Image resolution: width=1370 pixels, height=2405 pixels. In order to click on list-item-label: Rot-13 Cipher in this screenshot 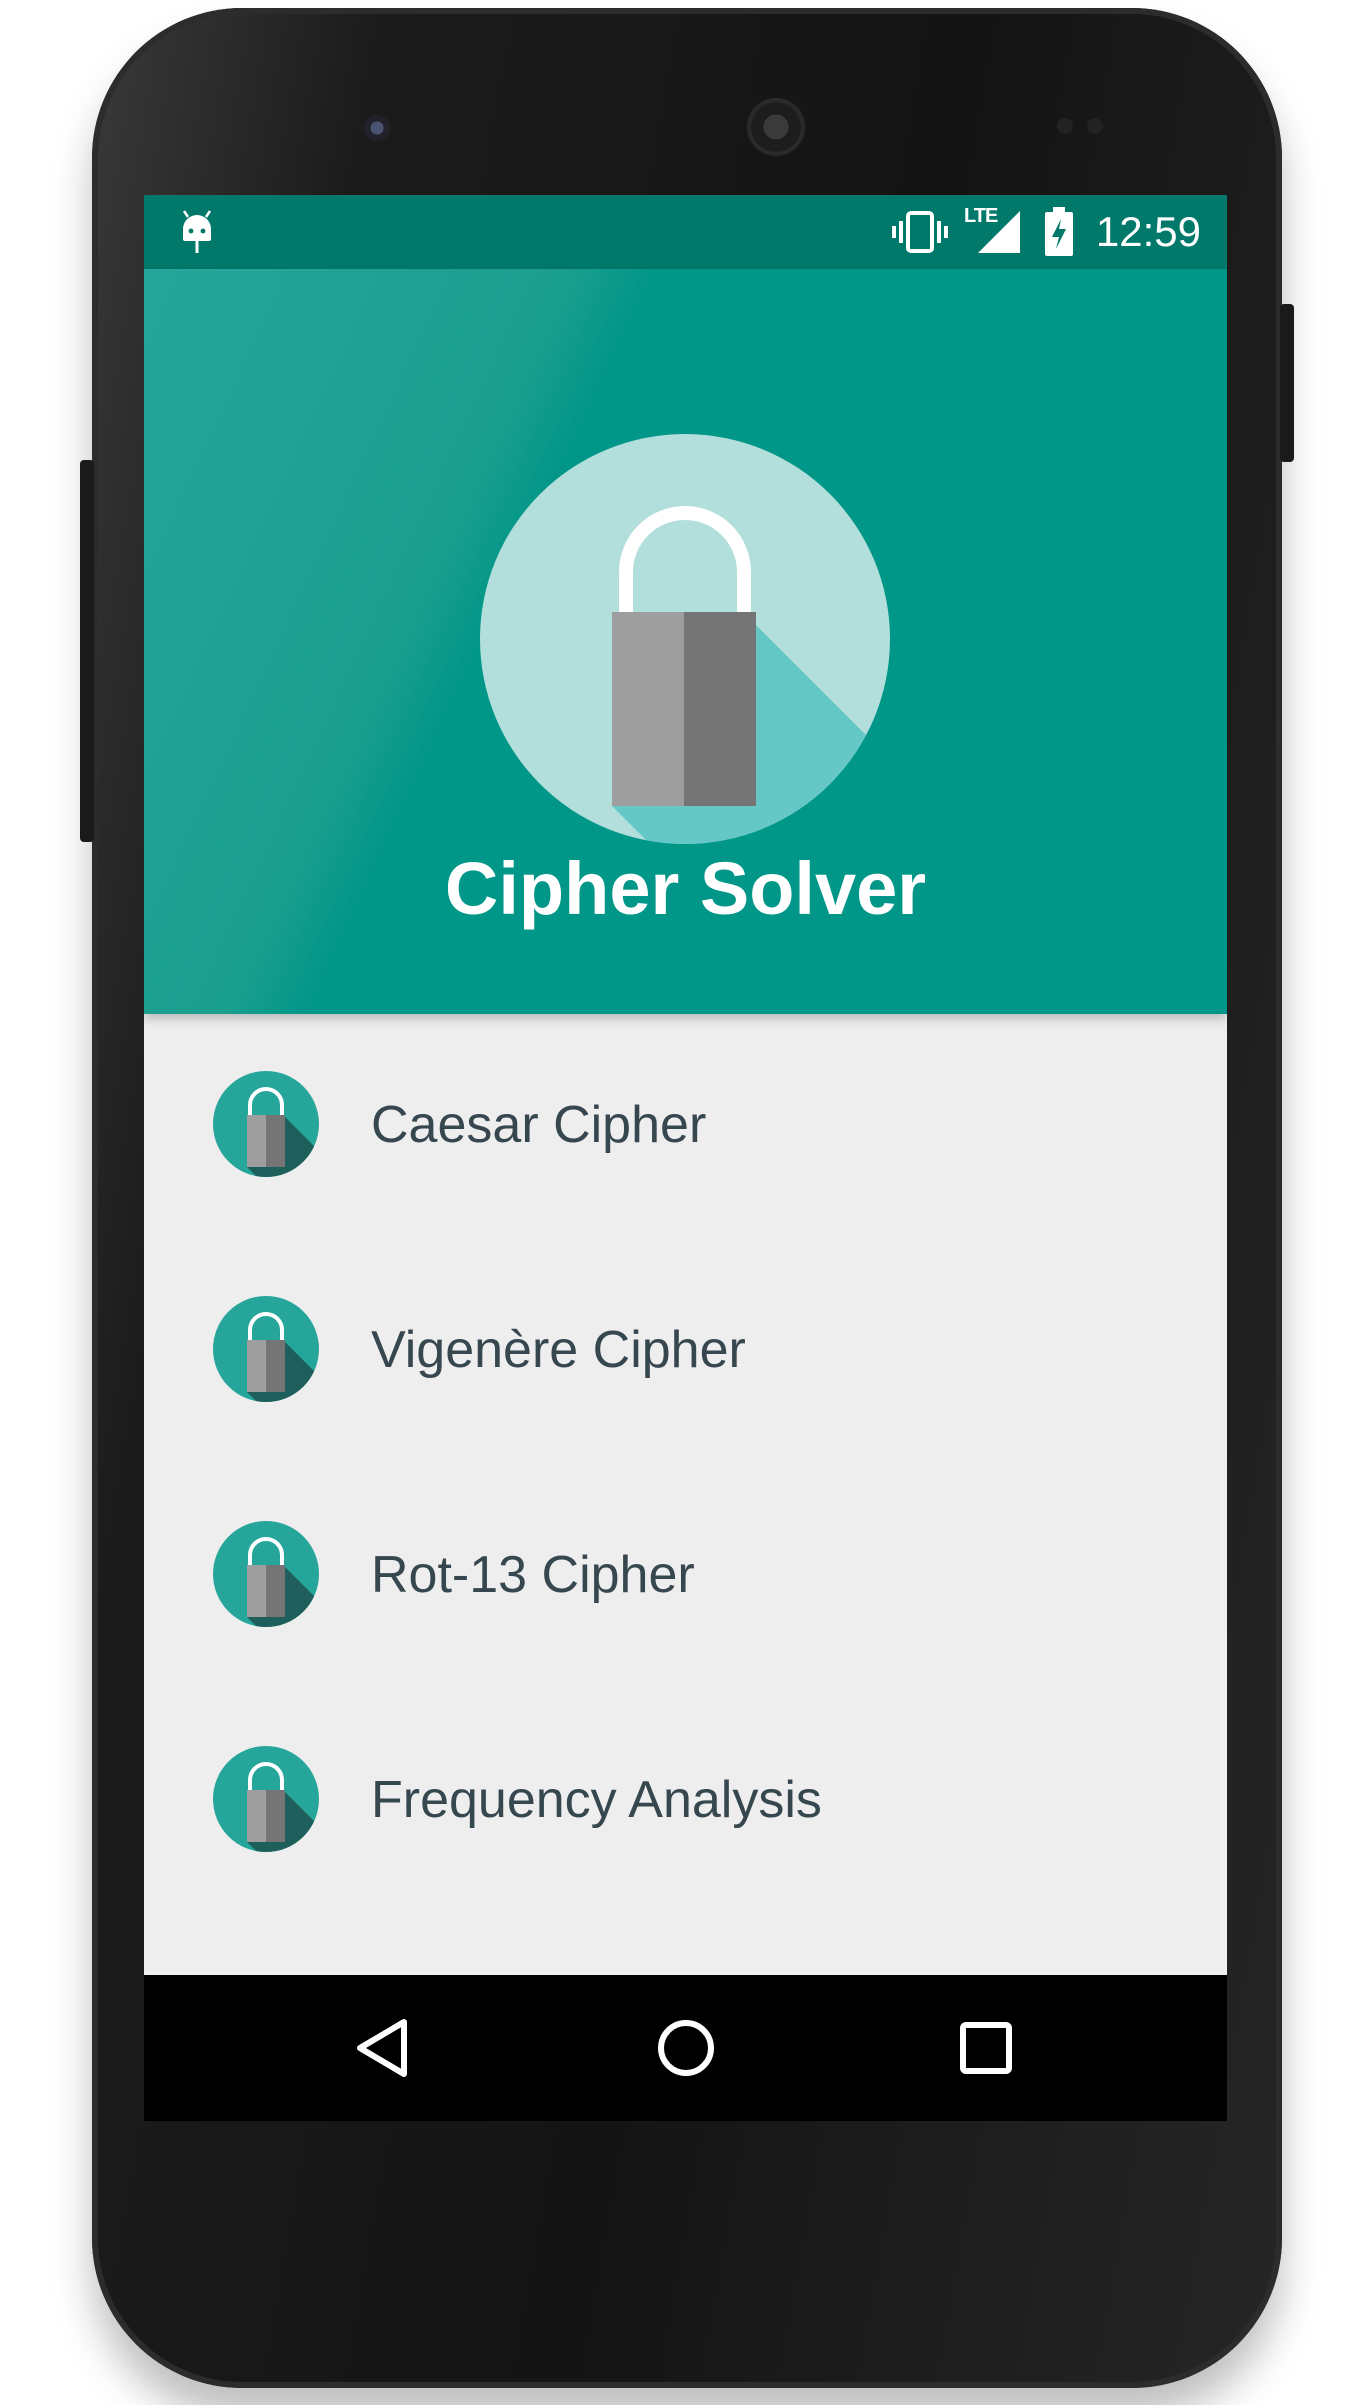, I will do `click(533, 1575)`.